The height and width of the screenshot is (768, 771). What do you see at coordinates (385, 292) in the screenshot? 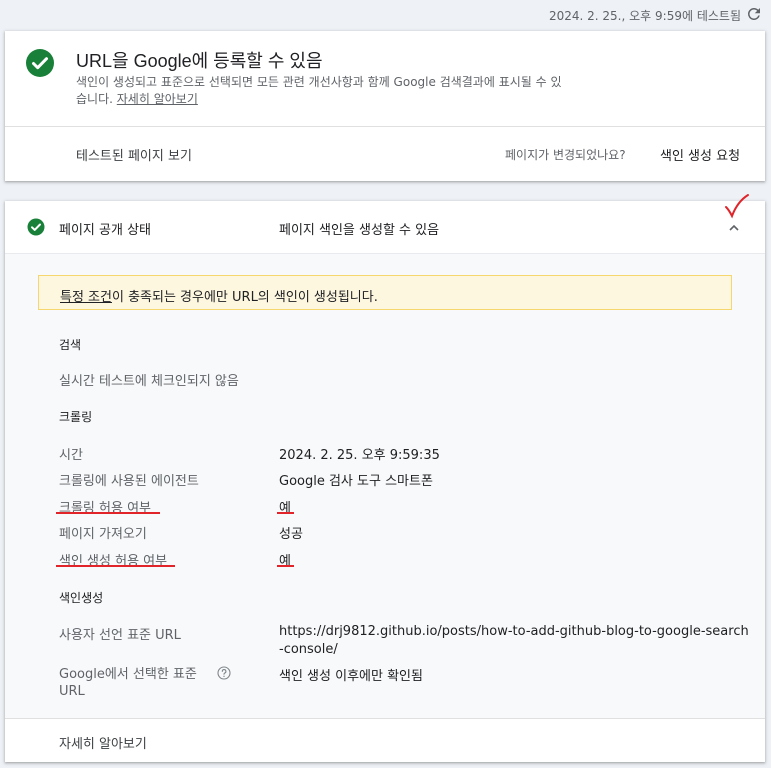
I see `conditions-notice: 특정 조건이 충족되는 경우에만 URL의 색인이 생성됩니다.` at bounding box center [385, 292].